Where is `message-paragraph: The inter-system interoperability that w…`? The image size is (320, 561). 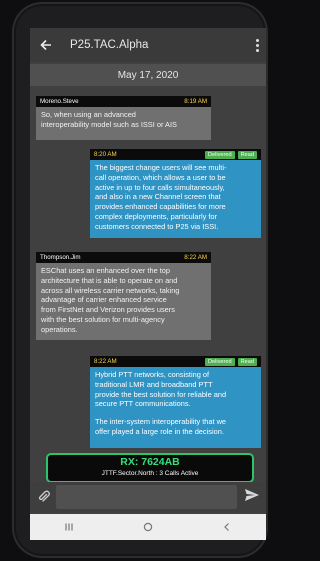 message-paragraph: The inter-system interoperability that w… is located at coordinates (175, 427).